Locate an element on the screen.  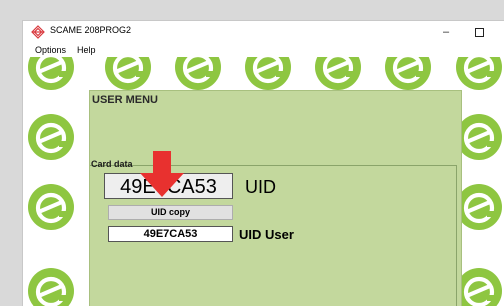
window-title: SCAME 208PROG2 is located at coordinates (91, 30).